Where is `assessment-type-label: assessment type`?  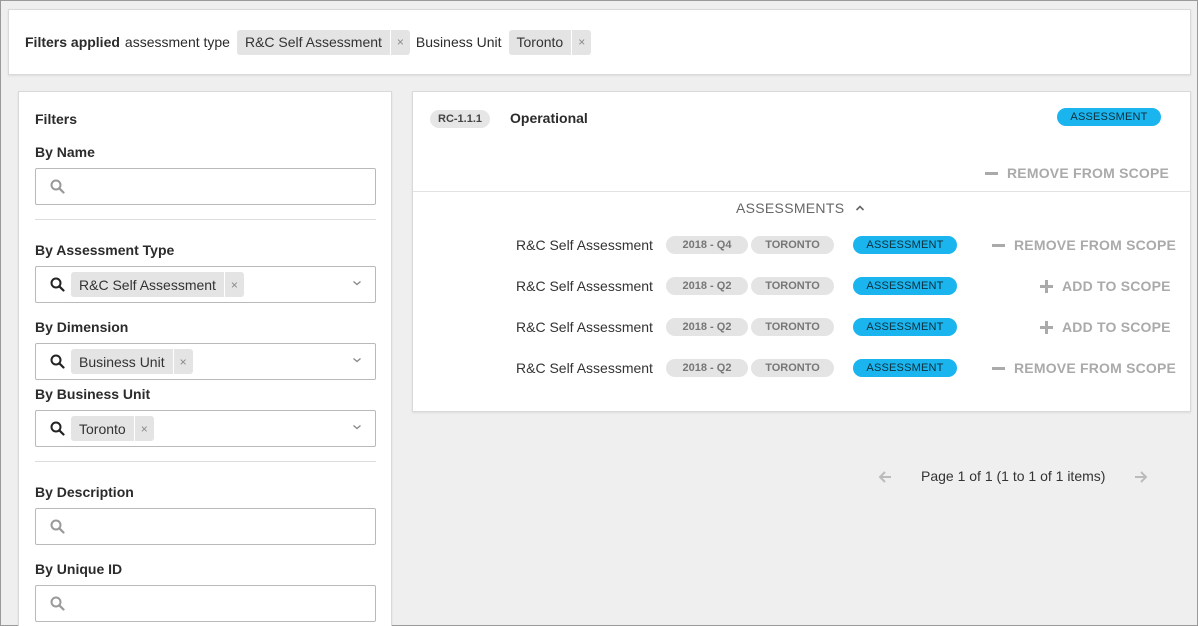 assessment-type-label: assessment type is located at coordinates (177, 42).